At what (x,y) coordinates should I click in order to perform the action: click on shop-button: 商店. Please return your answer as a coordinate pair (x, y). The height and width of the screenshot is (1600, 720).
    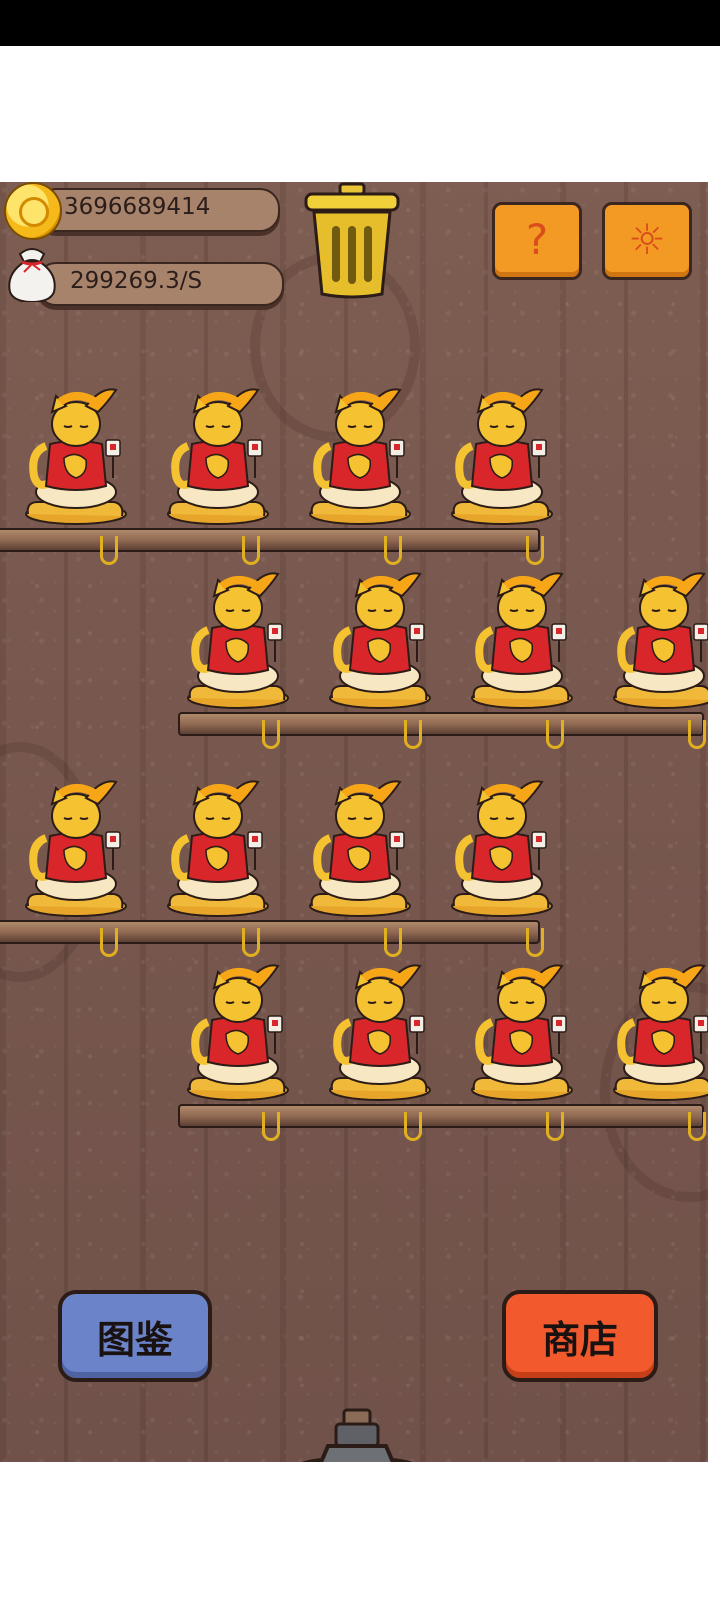
    Looking at the image, I should click on (580, 1336).